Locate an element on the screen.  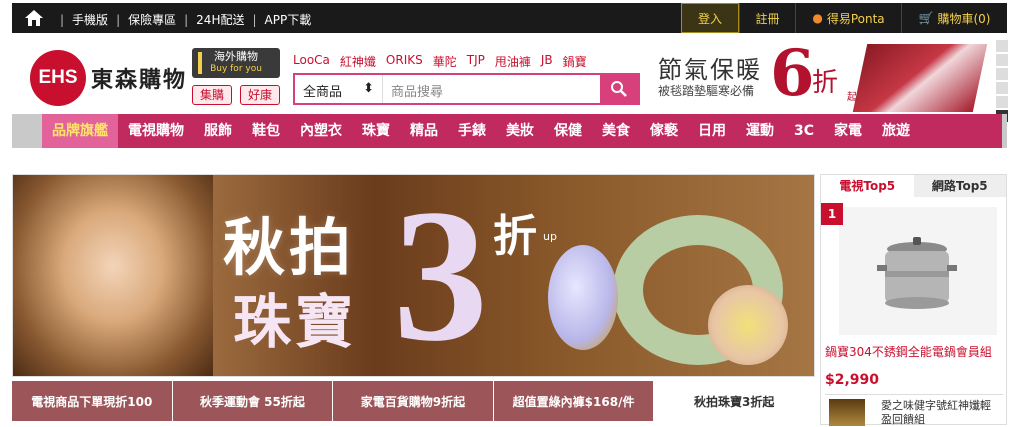
brand-link: JB is located at coordinates (547, 61).